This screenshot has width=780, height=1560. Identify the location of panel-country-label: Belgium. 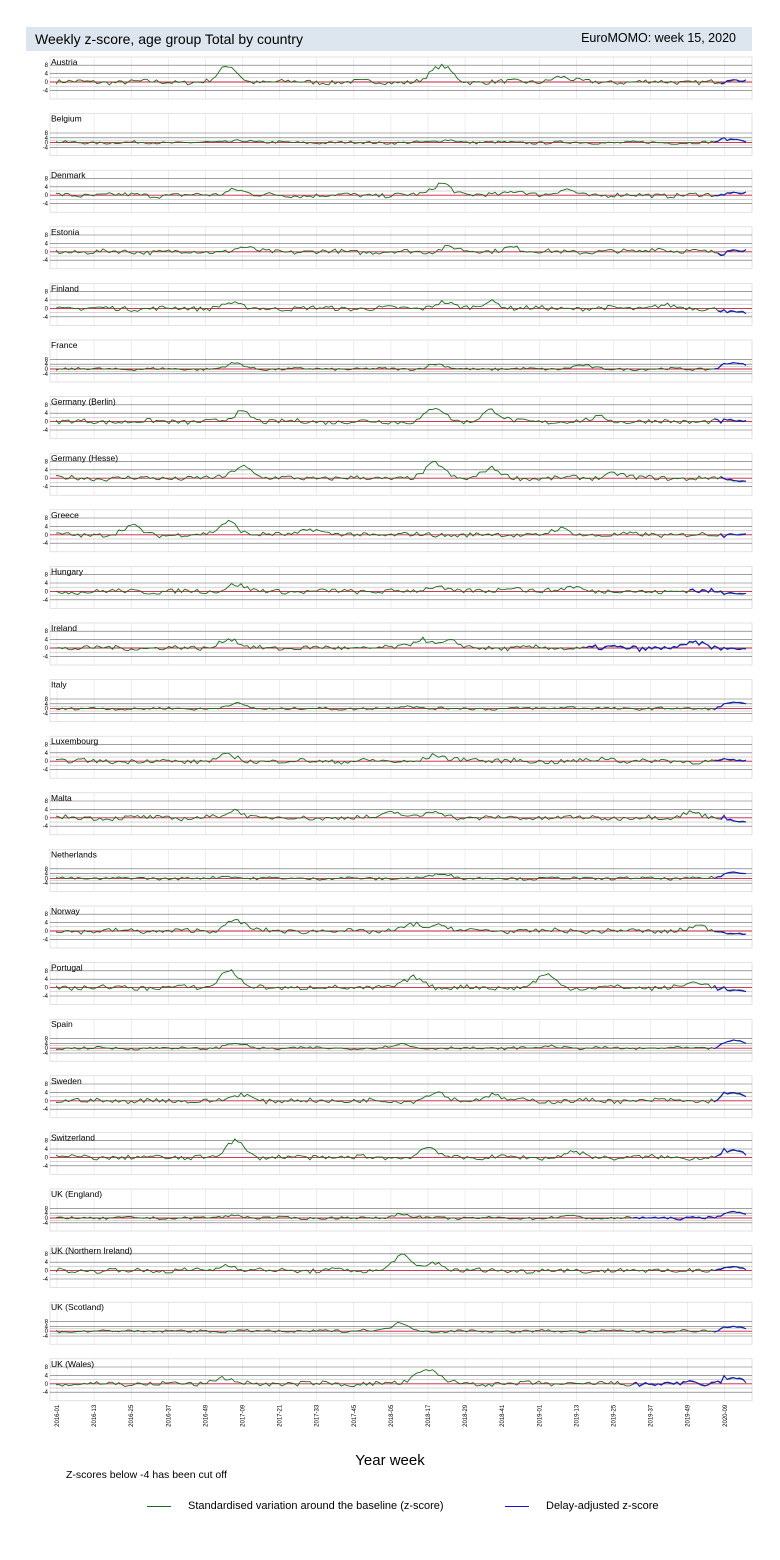
(66, 119).